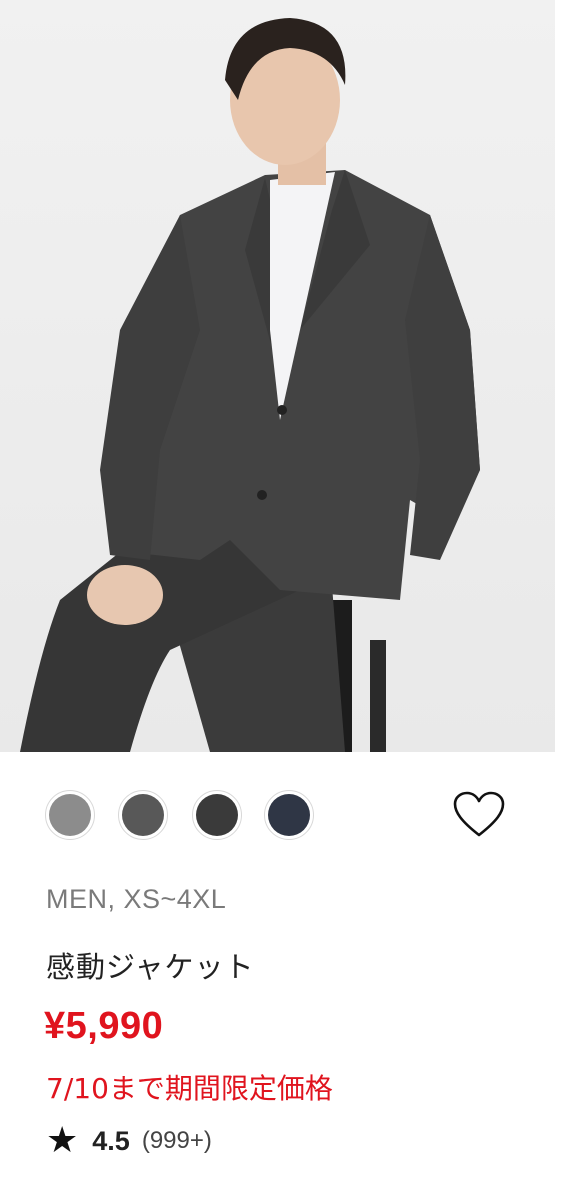 The width and height of the screenshot is (569, 1200). I want to click on favorite-button, so click(479, 815).